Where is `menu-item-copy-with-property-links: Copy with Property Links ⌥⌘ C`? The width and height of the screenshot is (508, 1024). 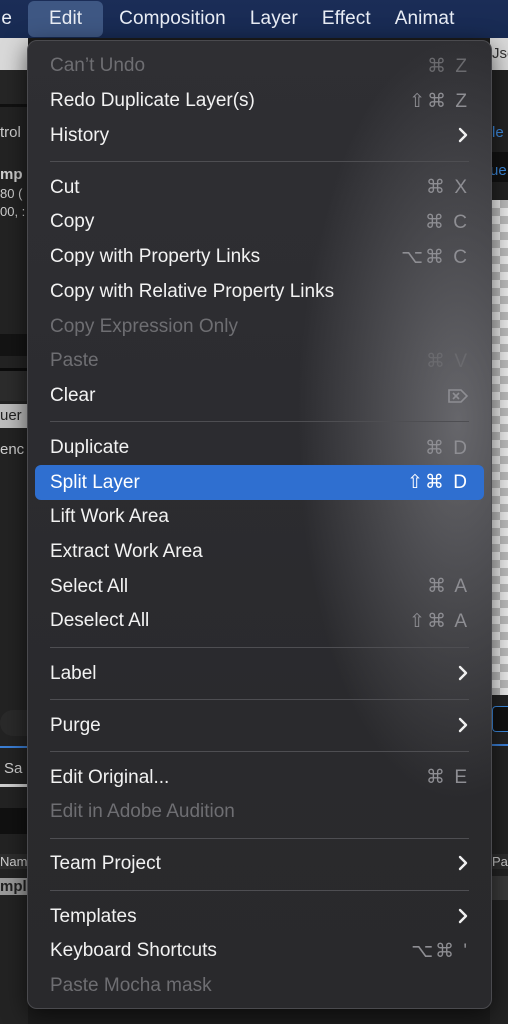
menu-item-copy-with-property-links: Copy with Property Links ⌥⌘ C is located at coordinates (259, 257).